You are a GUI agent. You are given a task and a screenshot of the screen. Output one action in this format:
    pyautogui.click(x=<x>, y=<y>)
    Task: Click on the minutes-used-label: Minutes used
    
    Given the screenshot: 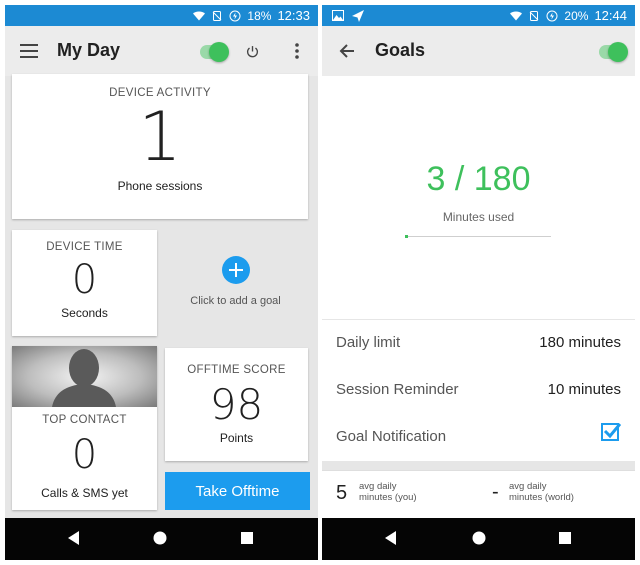 What is the action you would take?
    pyautogui.click(x=478, y=217)
    